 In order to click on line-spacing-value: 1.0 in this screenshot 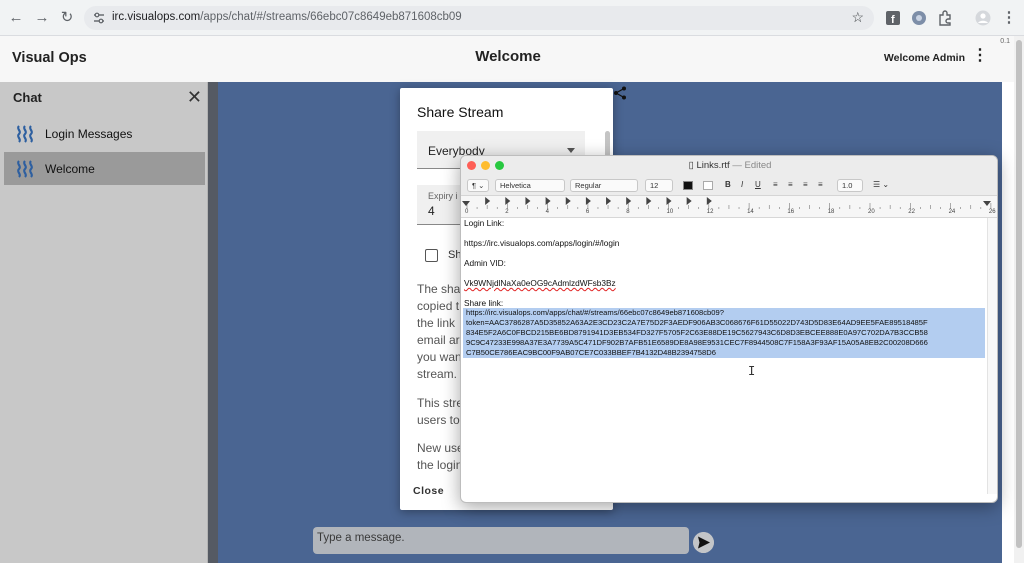, I will do `click(847, 185)`.